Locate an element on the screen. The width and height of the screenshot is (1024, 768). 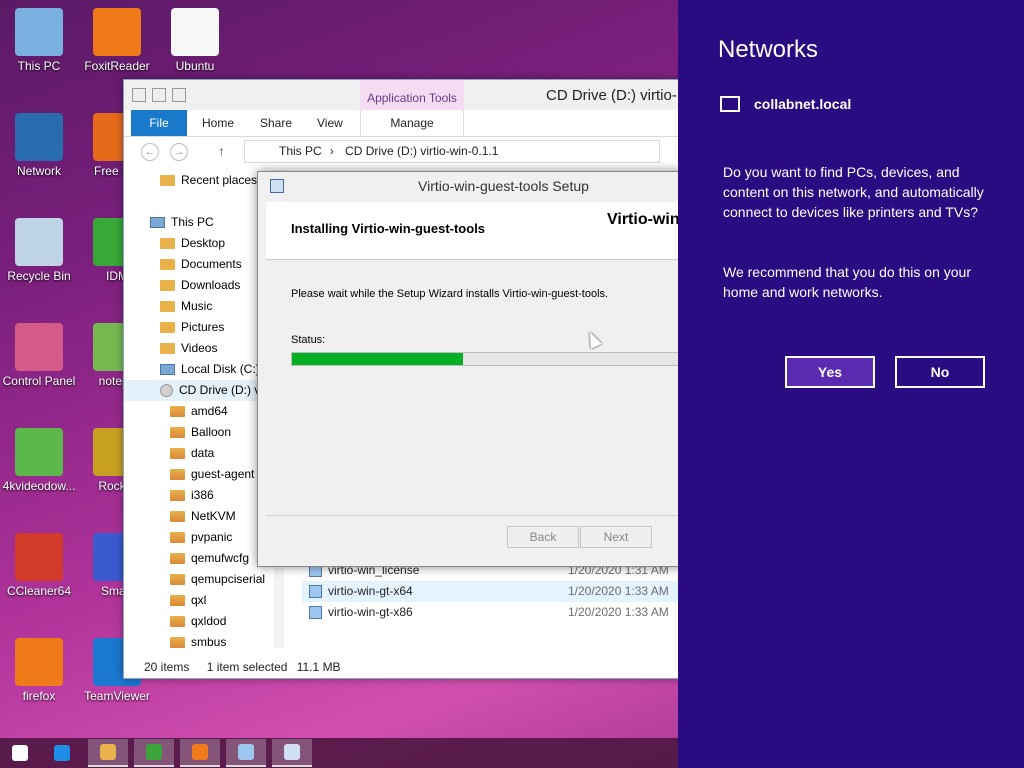
desktop-icon-label: This PC is located at coordinates (39, 66).